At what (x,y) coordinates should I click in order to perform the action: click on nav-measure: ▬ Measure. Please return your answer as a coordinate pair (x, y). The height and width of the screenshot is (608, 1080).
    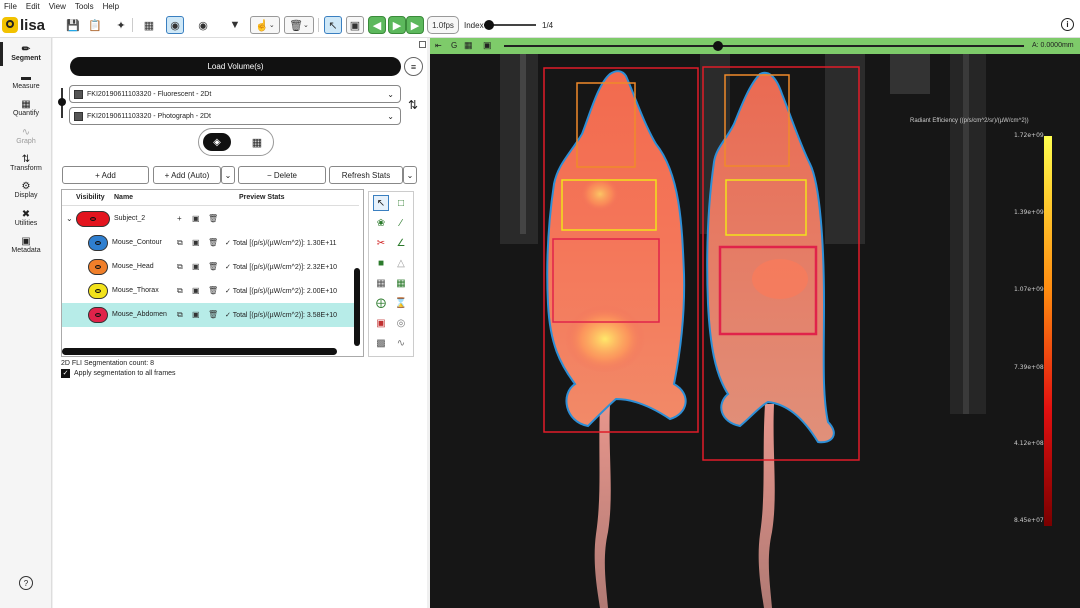
    Looking at the image, I should click on (26, 81).